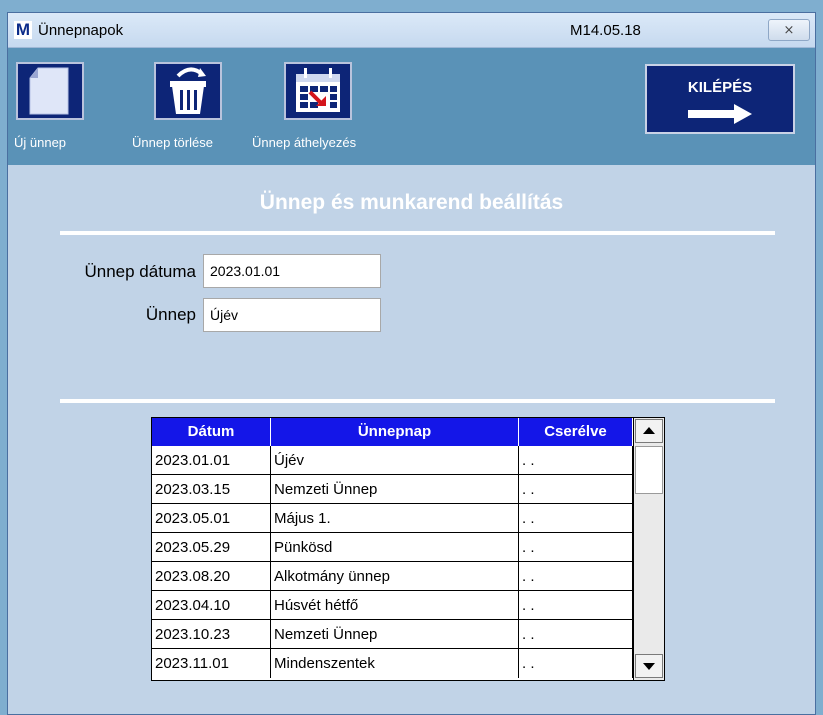  I want to click on cell-holiday: Alkotmány ünnep, so click(395, 576).